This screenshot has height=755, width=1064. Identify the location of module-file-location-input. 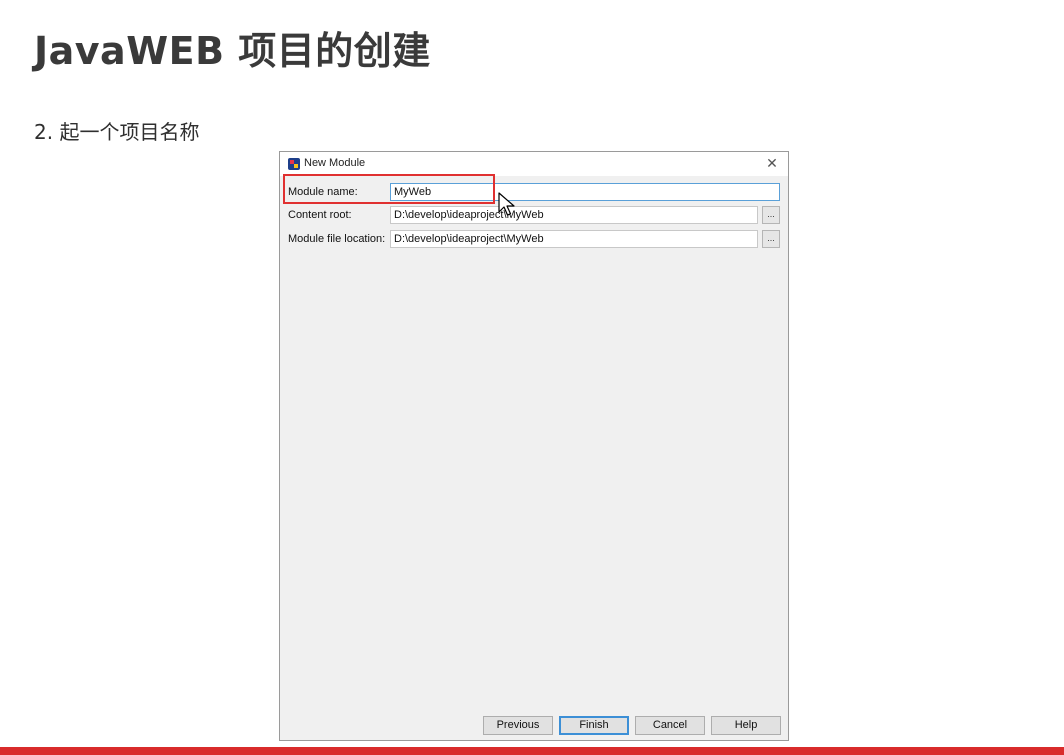
(574, 239).